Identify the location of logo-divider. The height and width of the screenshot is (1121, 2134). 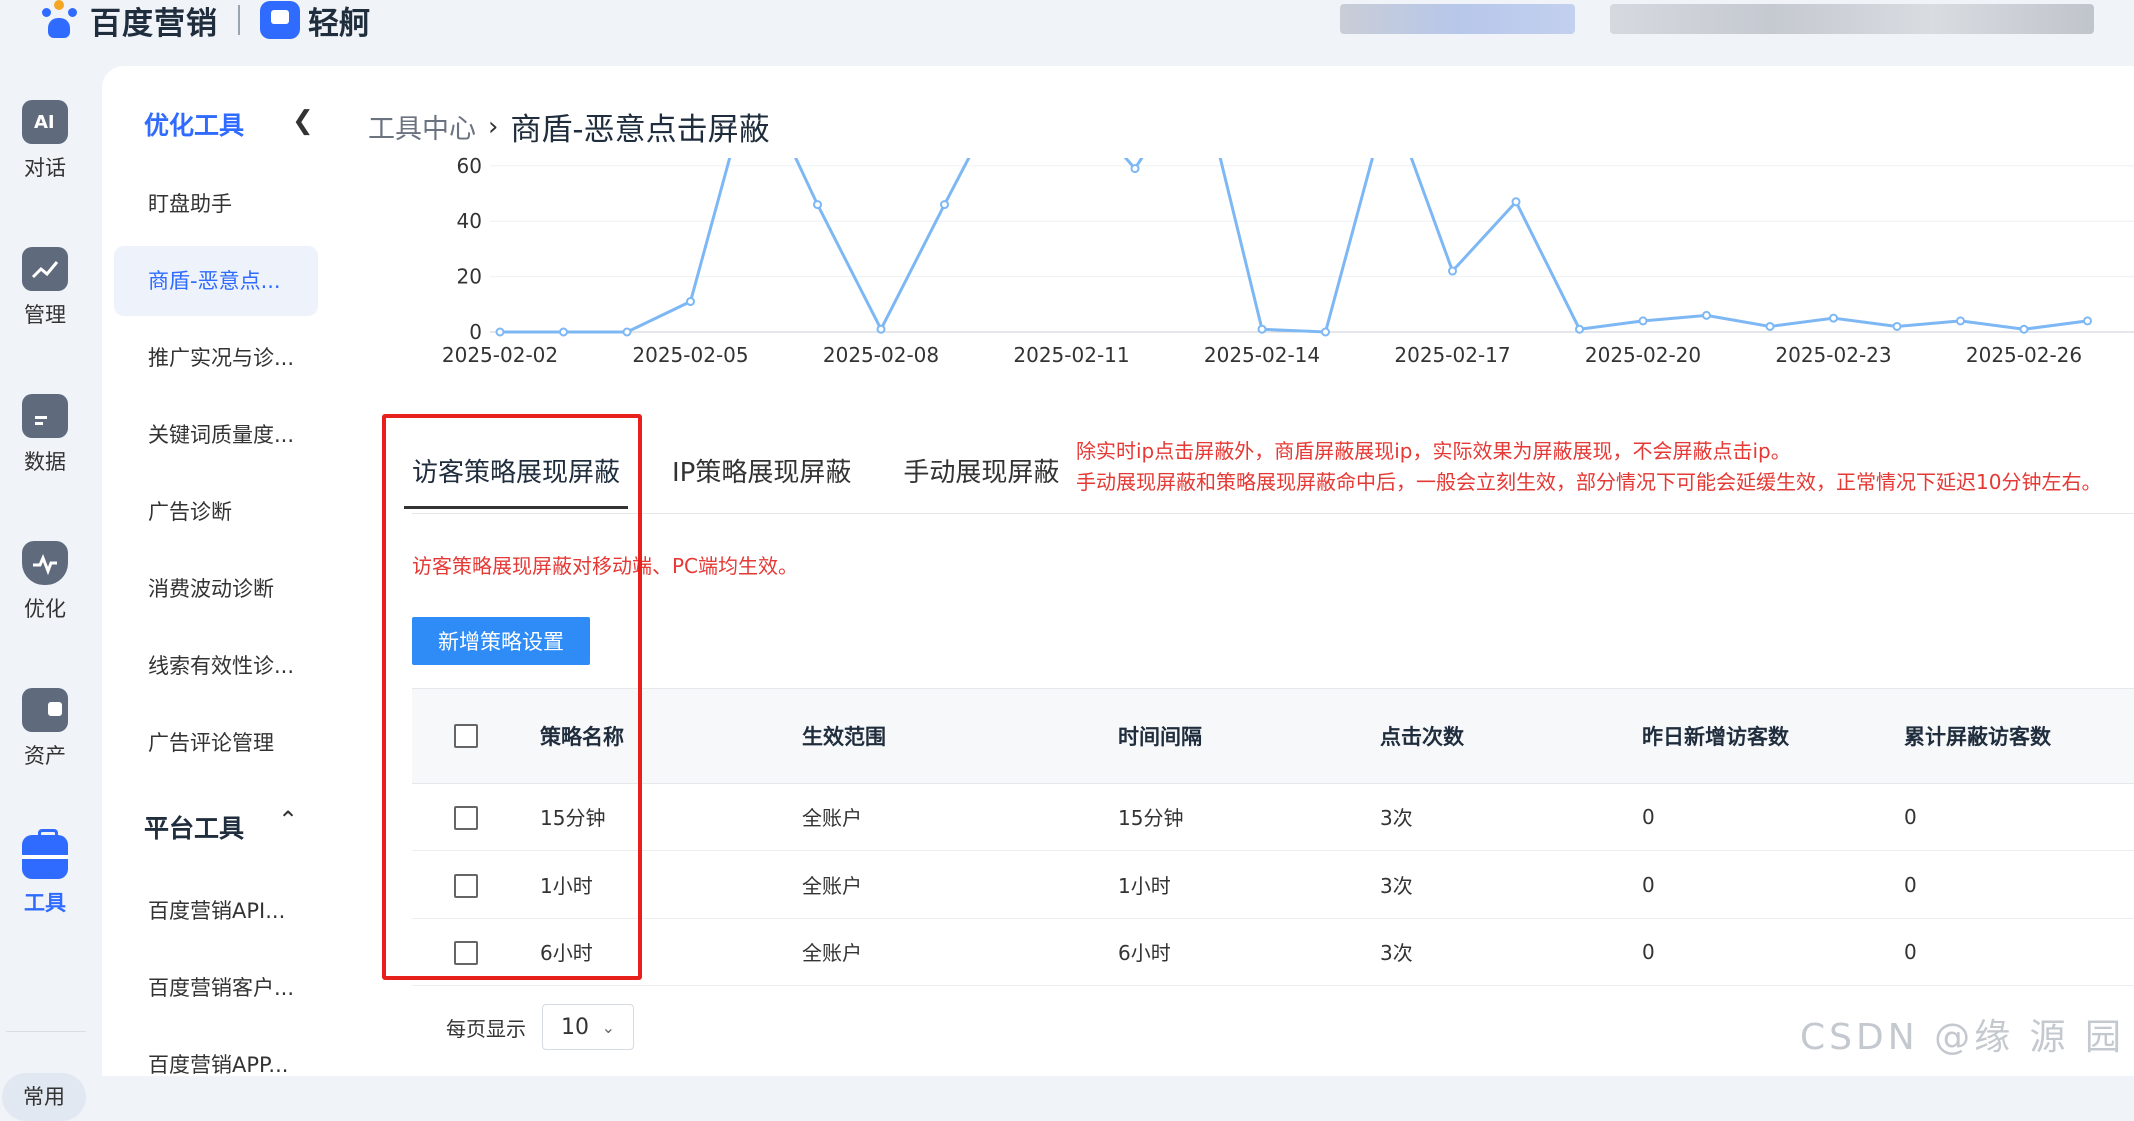
(239, 20).